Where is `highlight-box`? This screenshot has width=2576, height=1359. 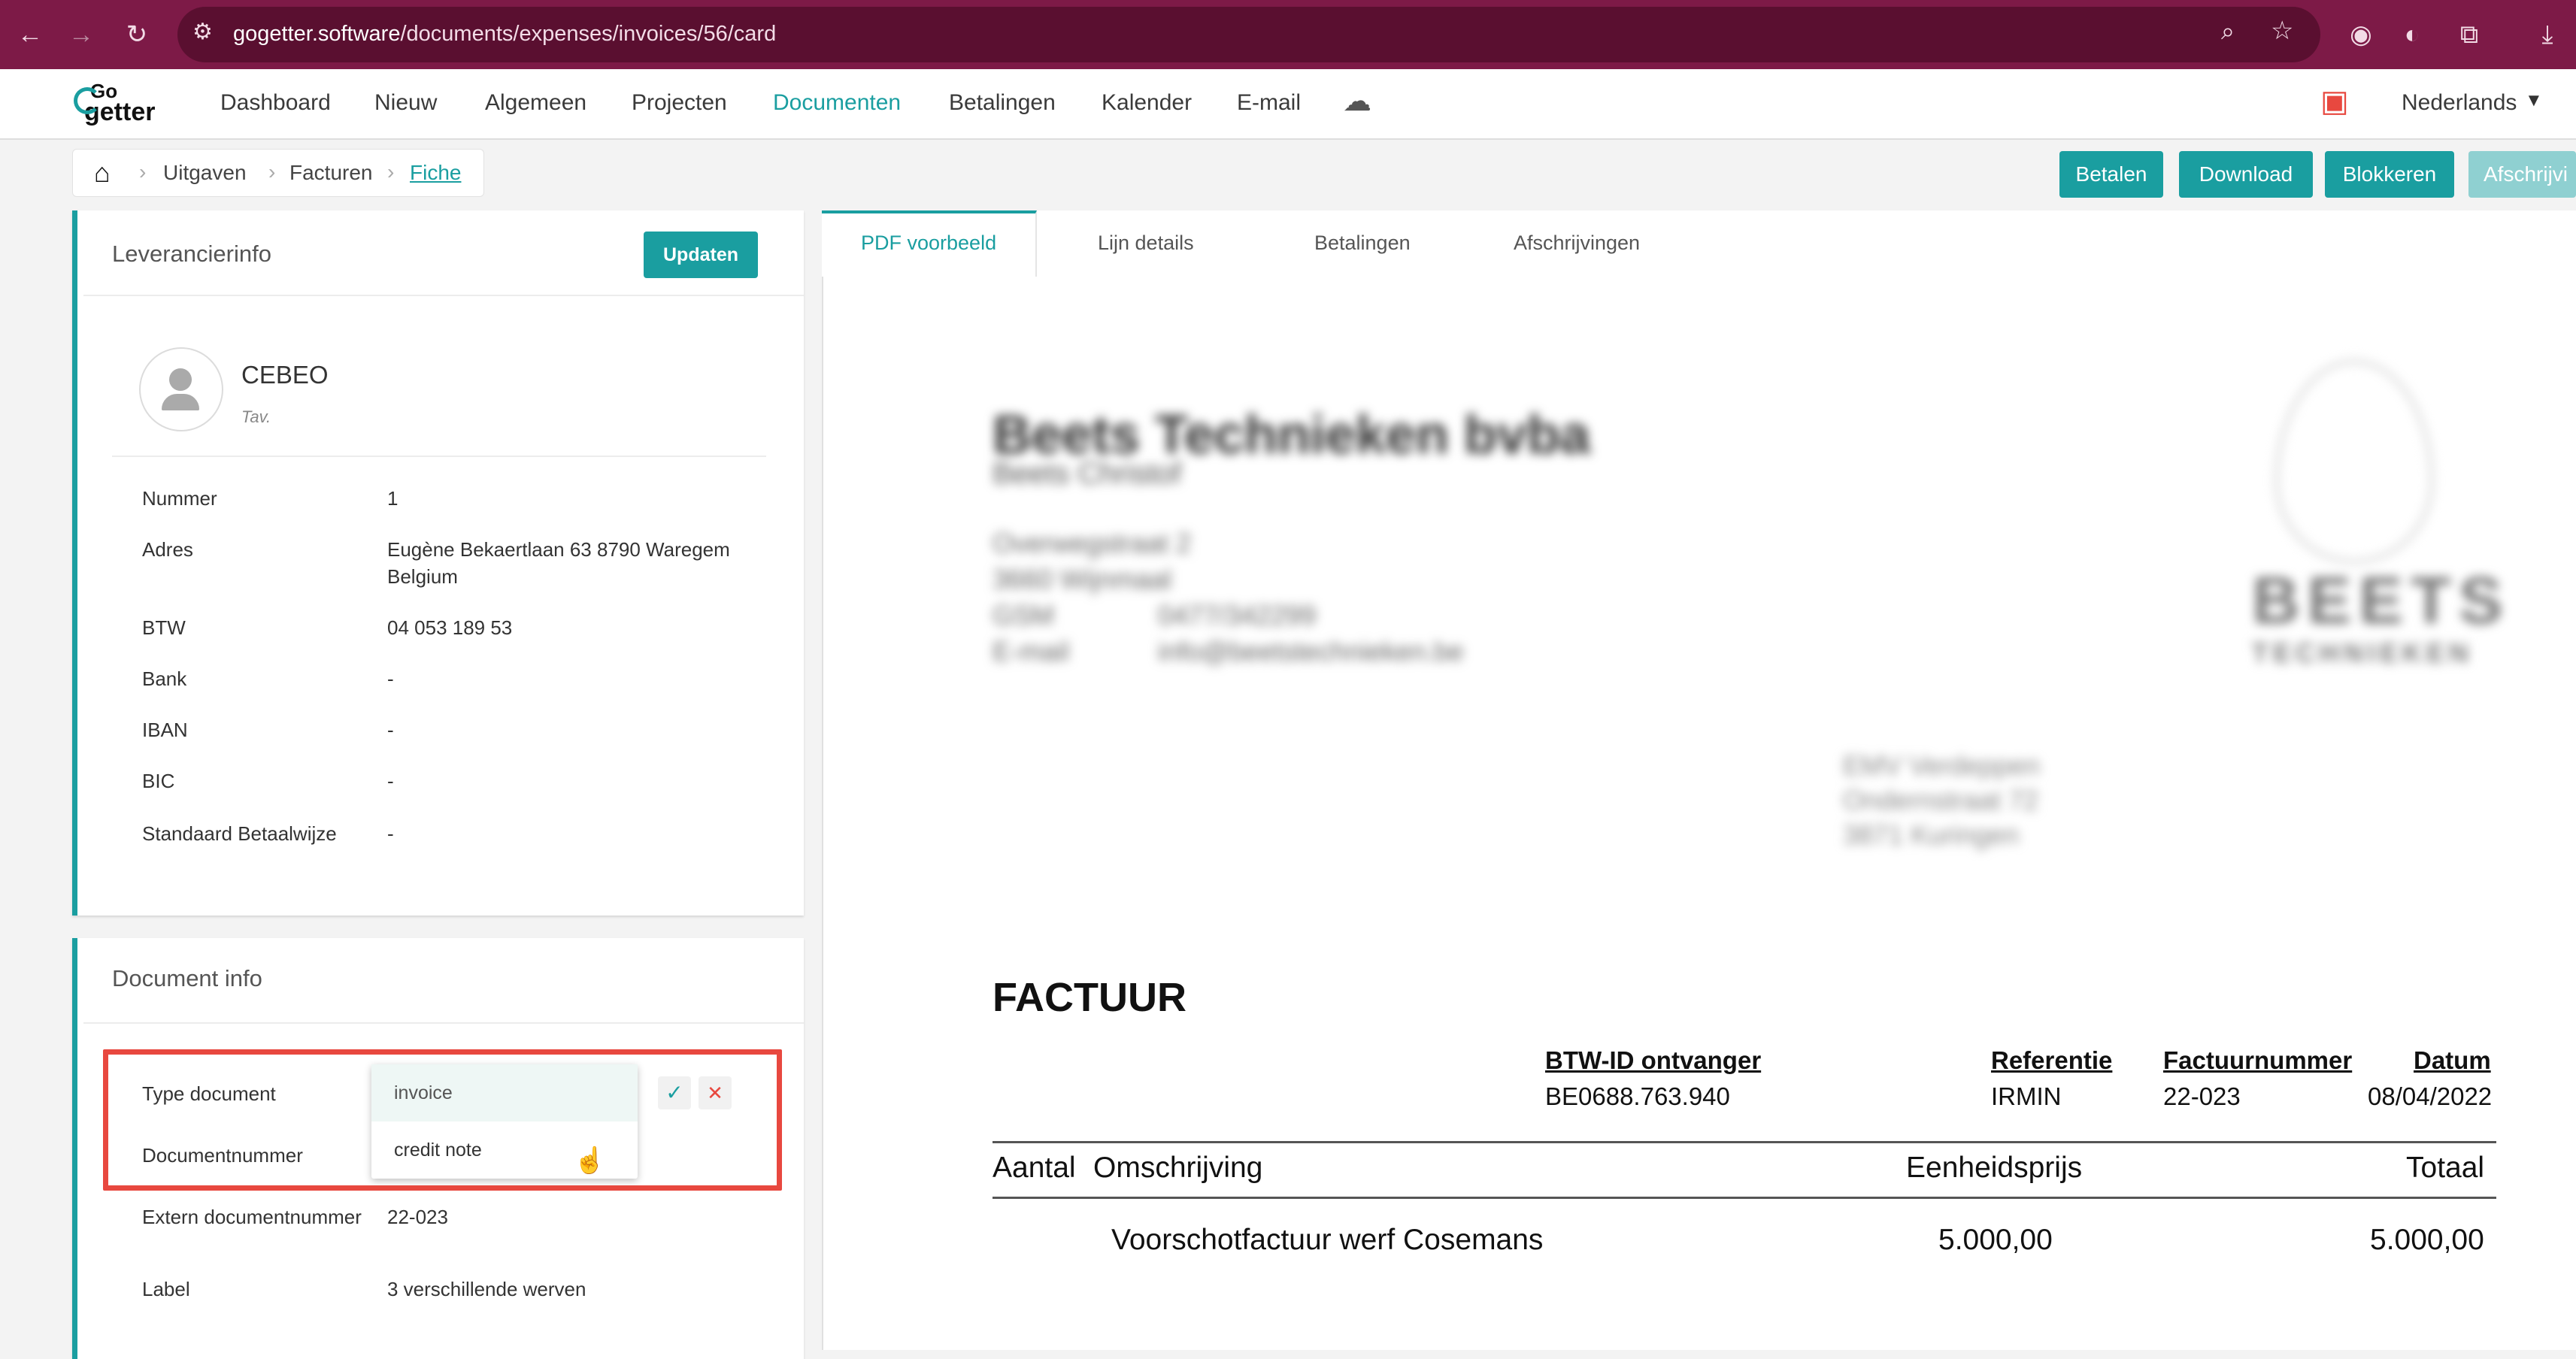
highlight-box is located at coordinates (442, 1120).